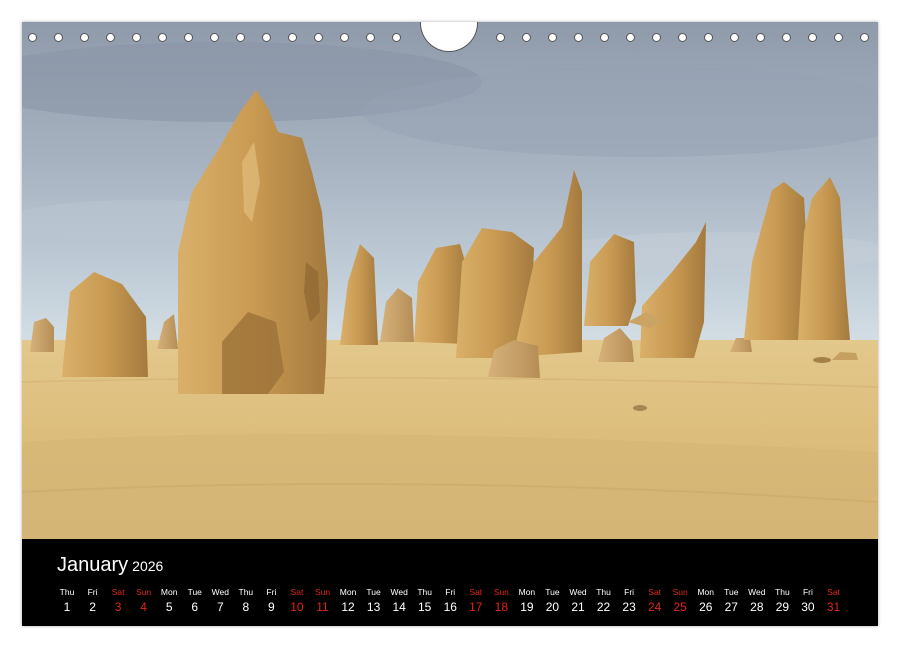 This screenshot has height=648, width=899. What do you see at coordinates (92, 565) in the screenshot?
I see `month-name: January` at bounding box center [92, 565].